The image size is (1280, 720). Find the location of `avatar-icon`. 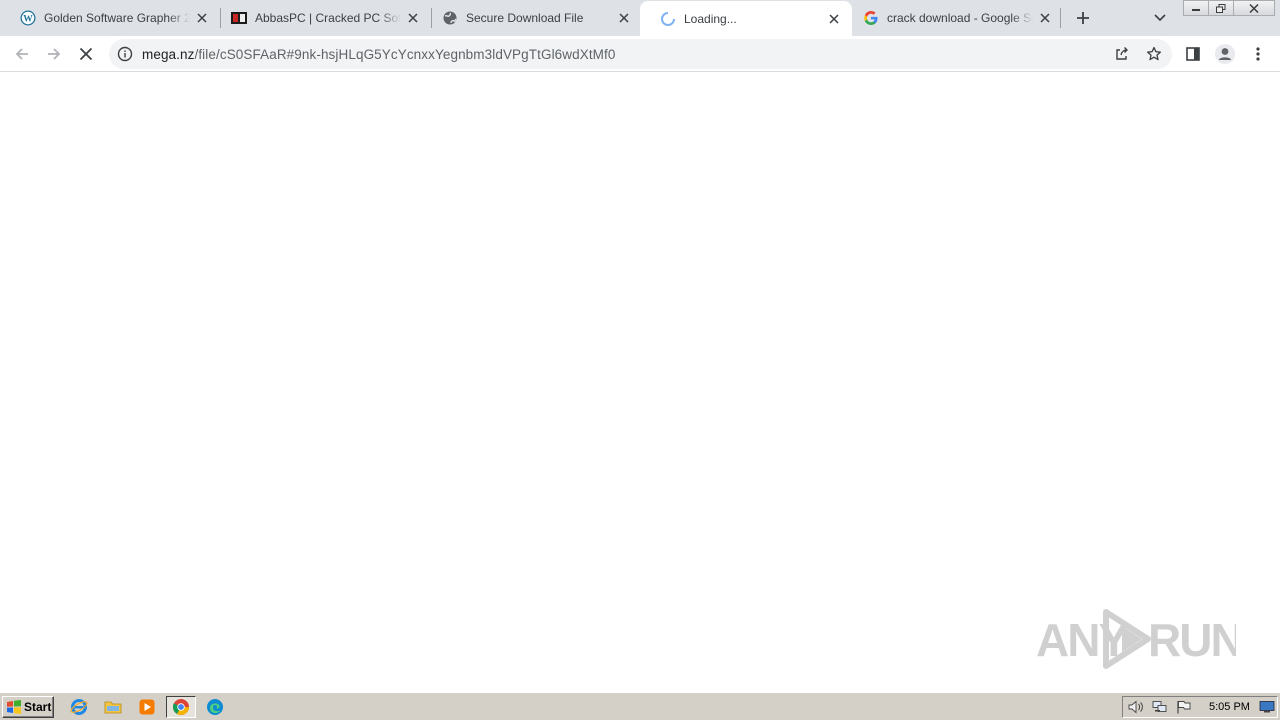

avatar-icon is located at coordinates (1225, 54).